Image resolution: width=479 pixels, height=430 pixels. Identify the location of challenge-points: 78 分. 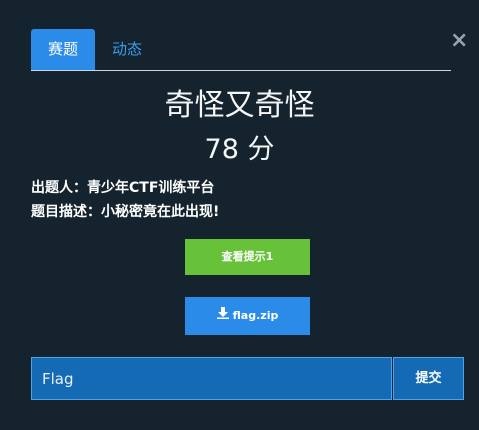
(239, 149).